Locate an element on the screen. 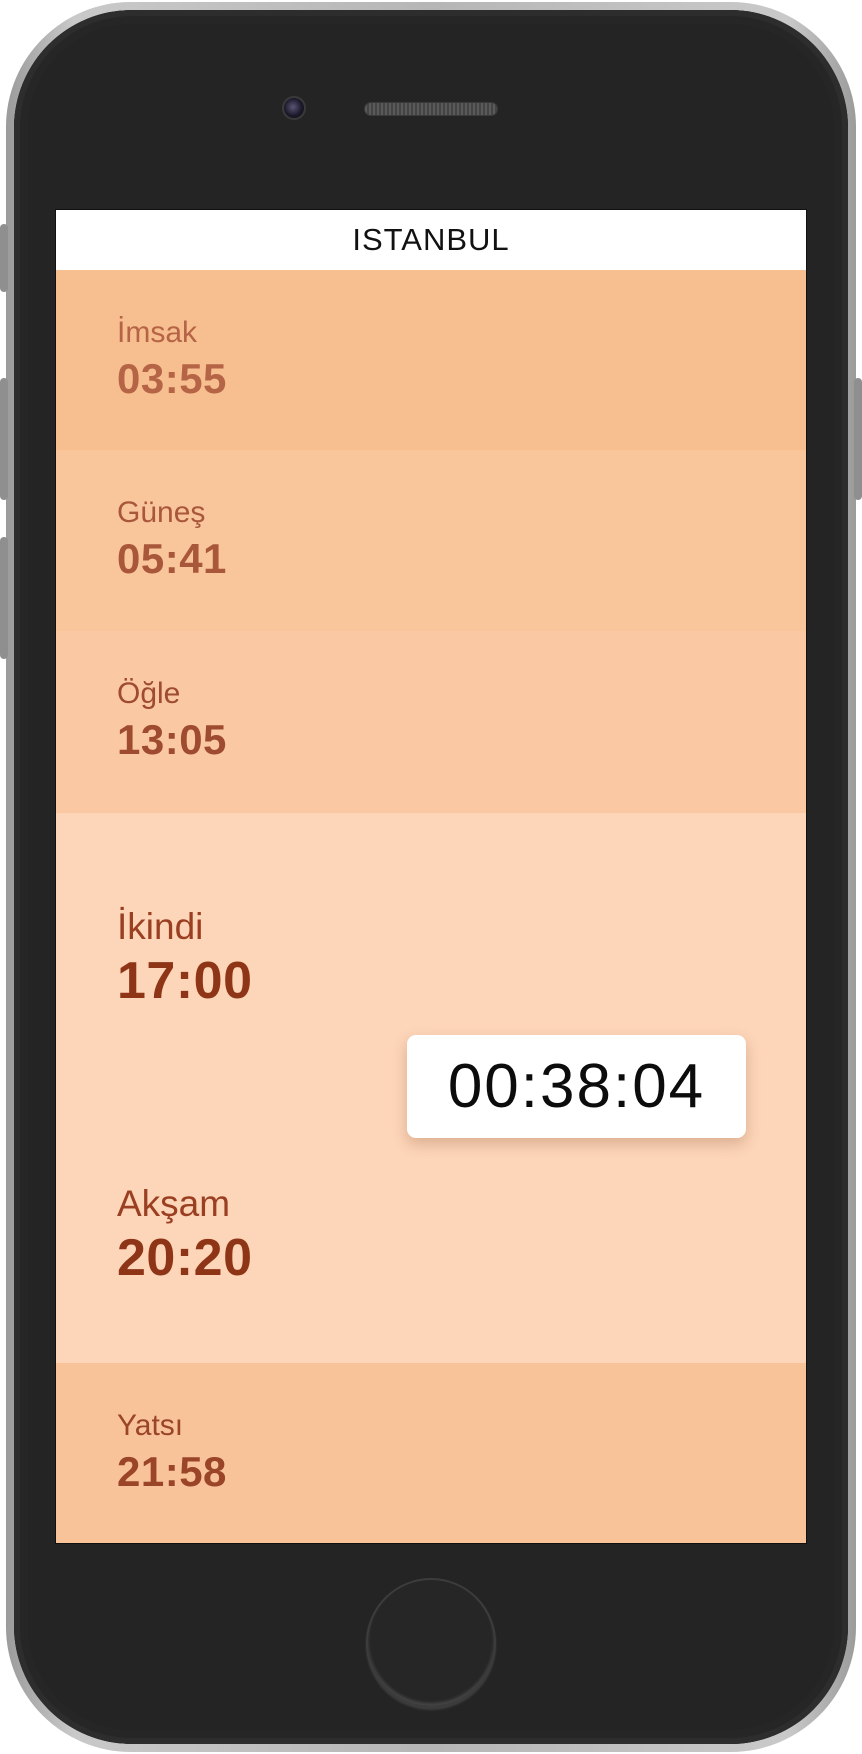 Image resolution: width=862 pixels, height=1754 pixels. prayer-row-imsak: İmsak 03:55 is located at coordinates (431, 360).